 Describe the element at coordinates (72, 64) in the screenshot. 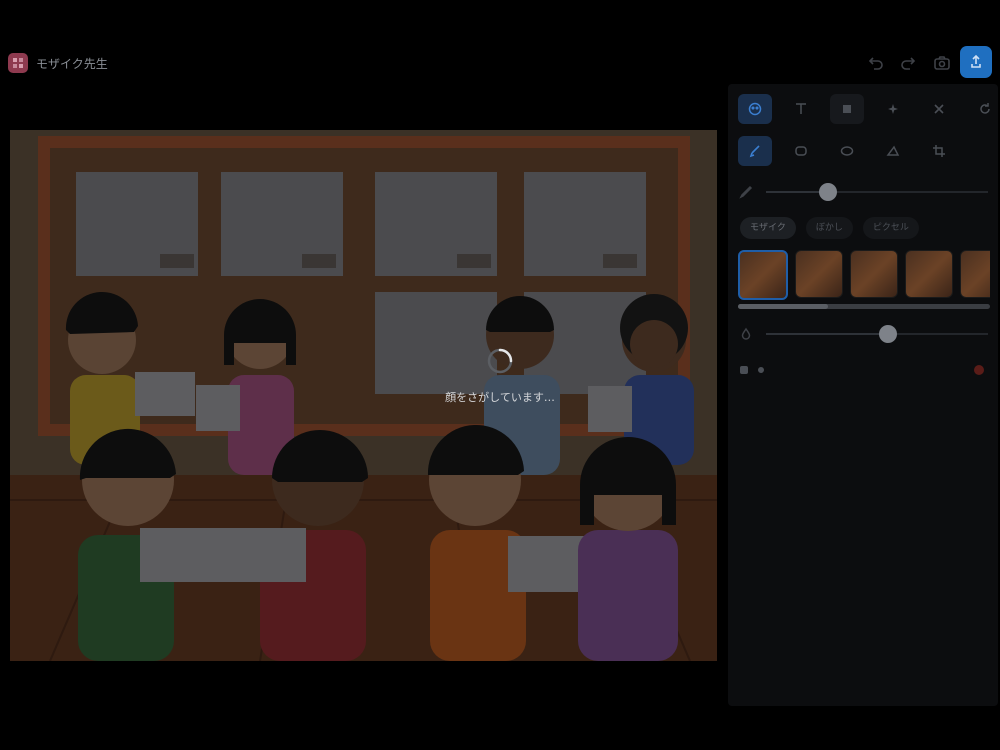

I see `app-title: モザイク先生` at that location.